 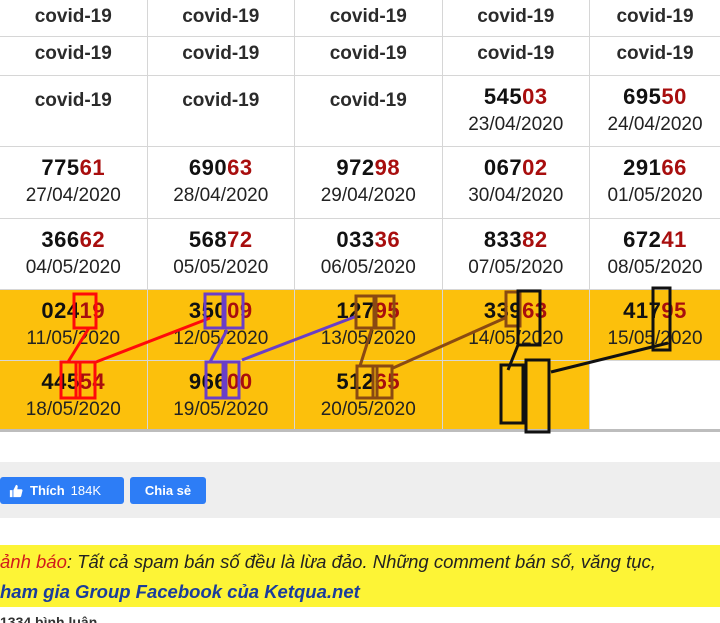 What do you see at coordinates (642, 239) in the screenshot?
I see `number-prefix: 672` at bounding box center [642, 239].